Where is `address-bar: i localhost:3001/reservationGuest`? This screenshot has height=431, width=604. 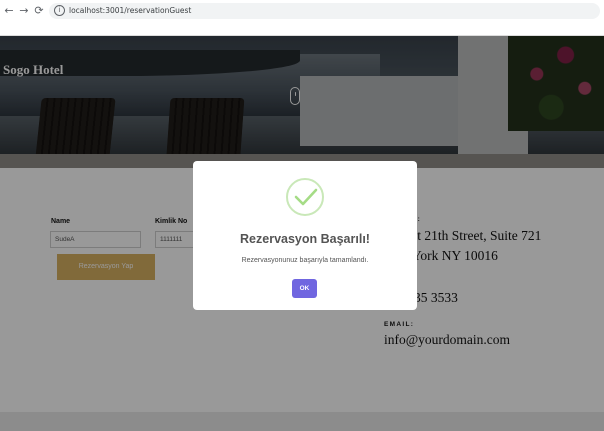
address-bar: i localhost:3001/reservationGuest is located at coordinates (324, 11).